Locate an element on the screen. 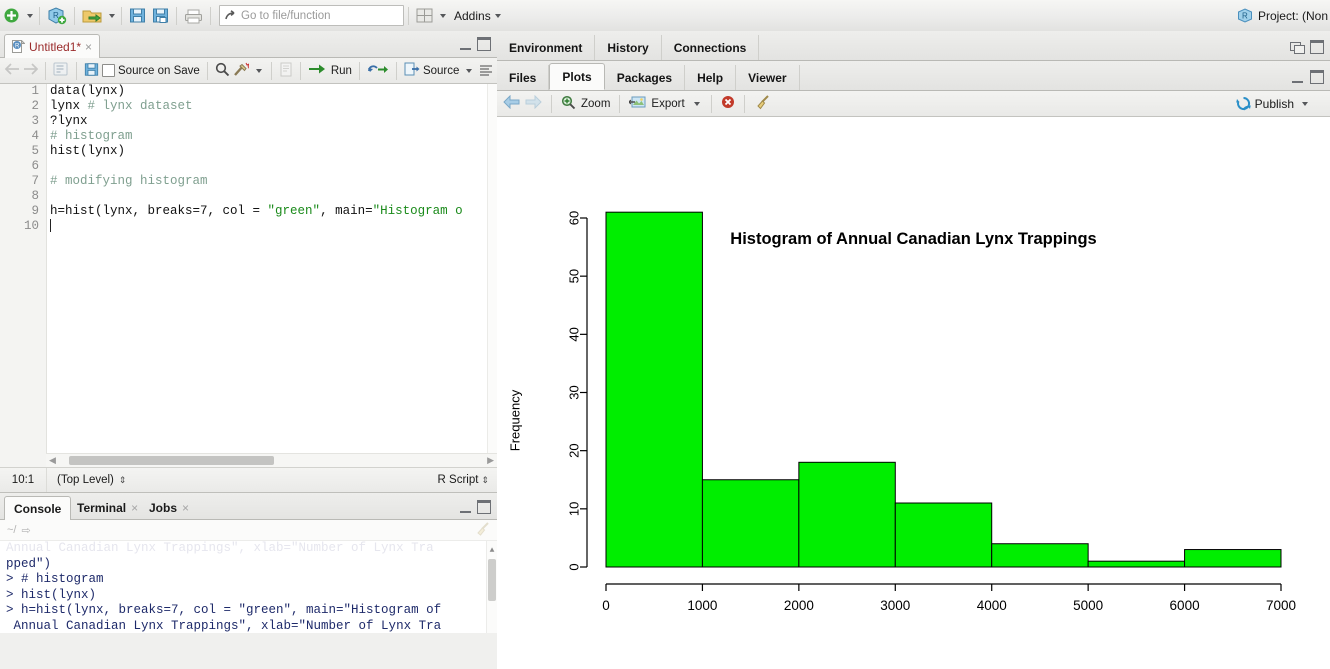 The image size is (1330, 669). tab-viewer-label: Viewer is located at coordinates (767, 77).